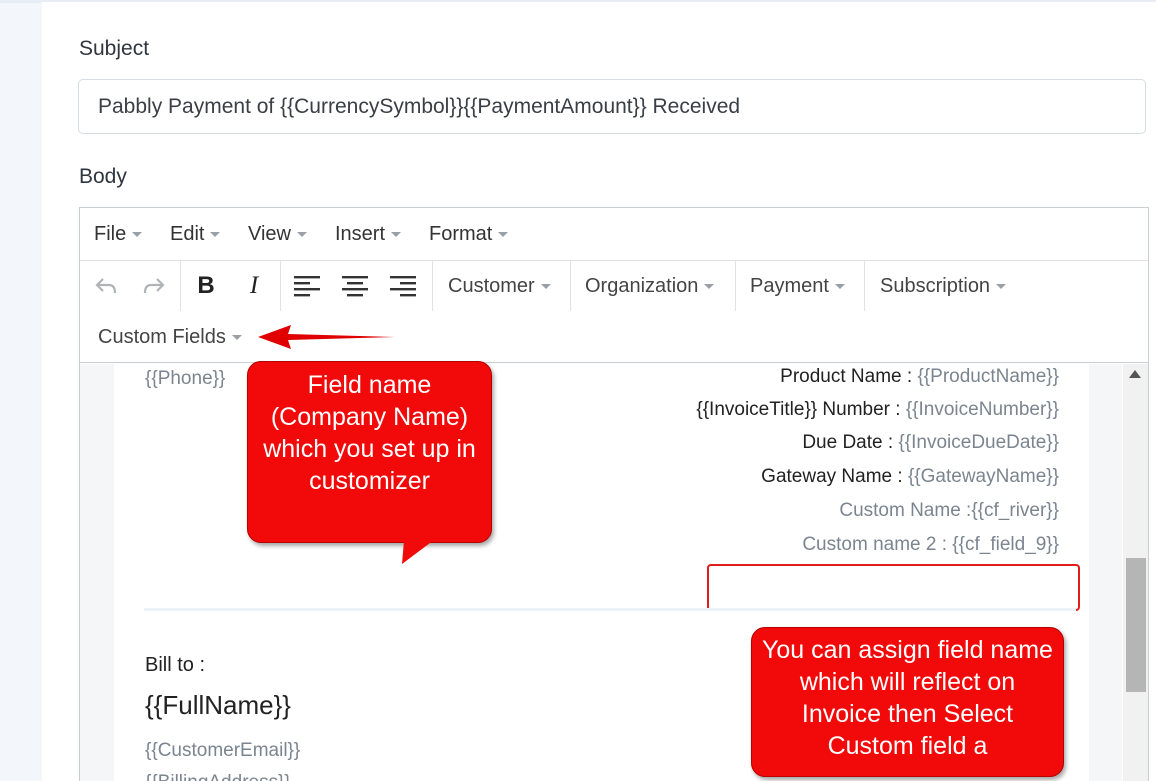 This screenshot has height=781, width=1156. Describe the element at coordinates (254, 286) in the screenshot. I see `italic-button: I` at that location.